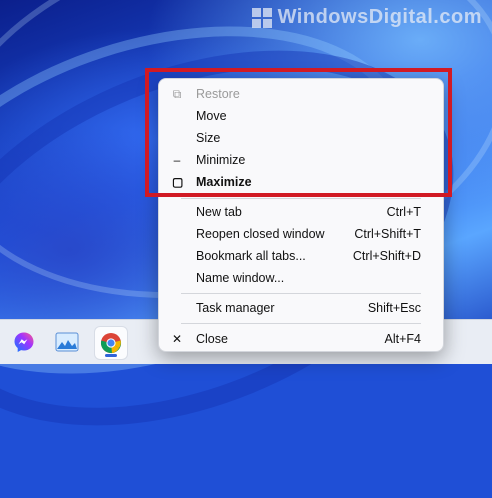 The height and width of the screenshot is (498, 492). Describe the element at coordinates (302, 339) in the screenshot. I see `menu-item-close: ✕ Close Alt+F4` at that location.